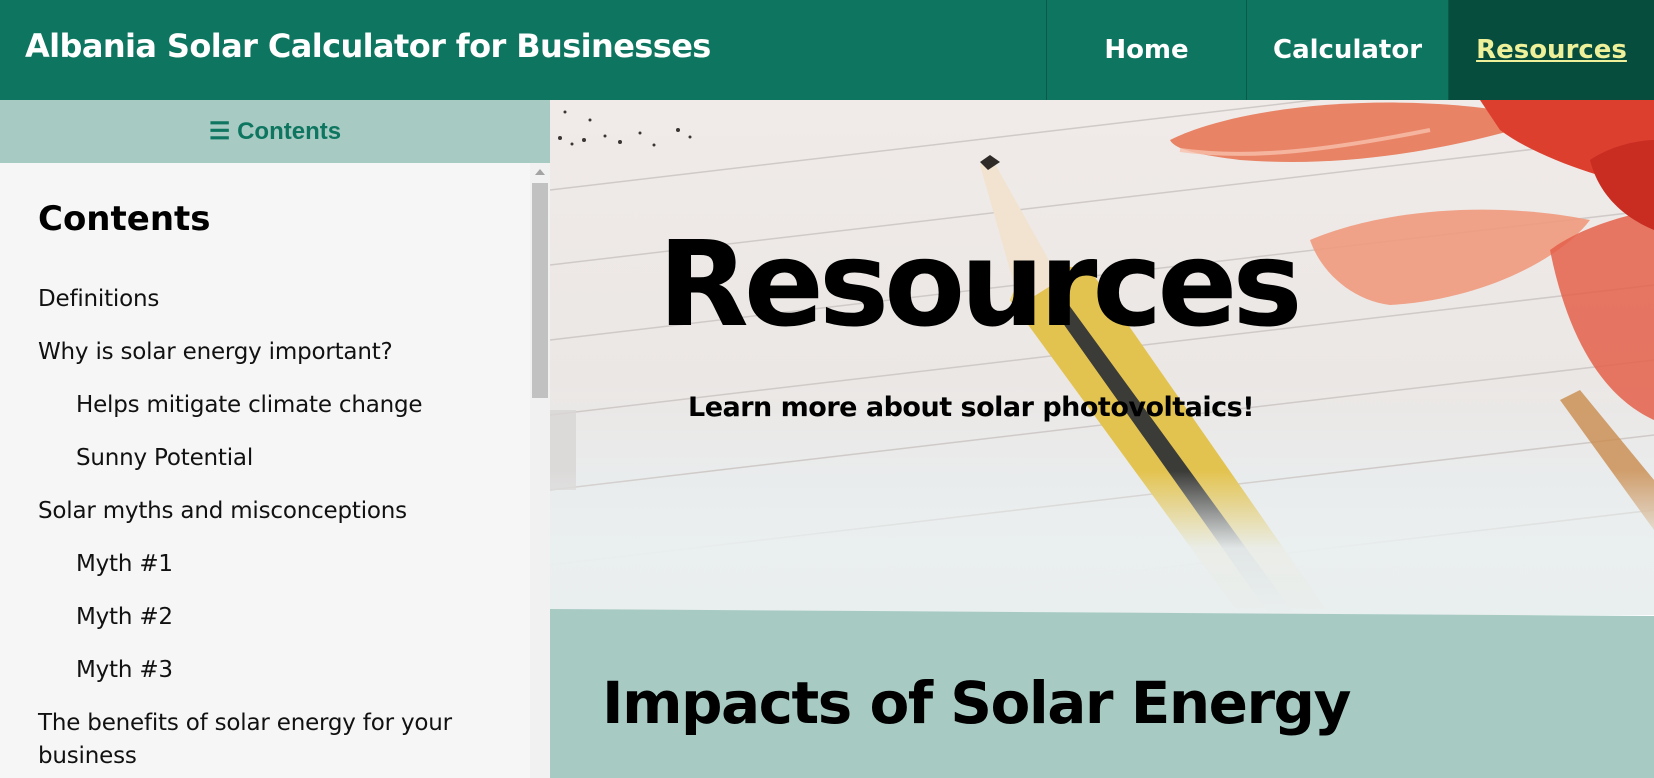 This screenshot has height=778, width=1654. What do you see at coordinates (971, 407) in the screenshot?
I see `hero-subtitle: Learn more about solar photovoltaics!` at bounding box center [971, 407].